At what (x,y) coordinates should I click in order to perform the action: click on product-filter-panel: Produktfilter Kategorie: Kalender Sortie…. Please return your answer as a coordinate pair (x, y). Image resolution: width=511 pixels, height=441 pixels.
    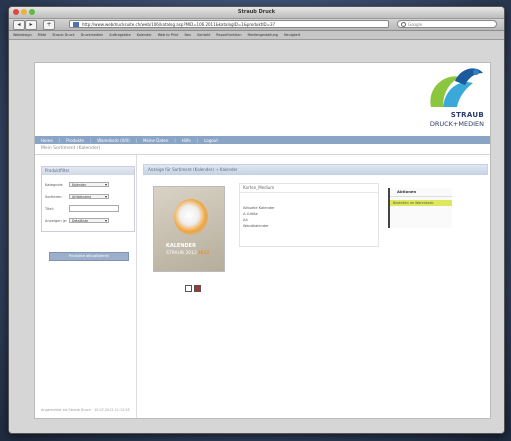
    Looking at the image, I should click on (88, 199).